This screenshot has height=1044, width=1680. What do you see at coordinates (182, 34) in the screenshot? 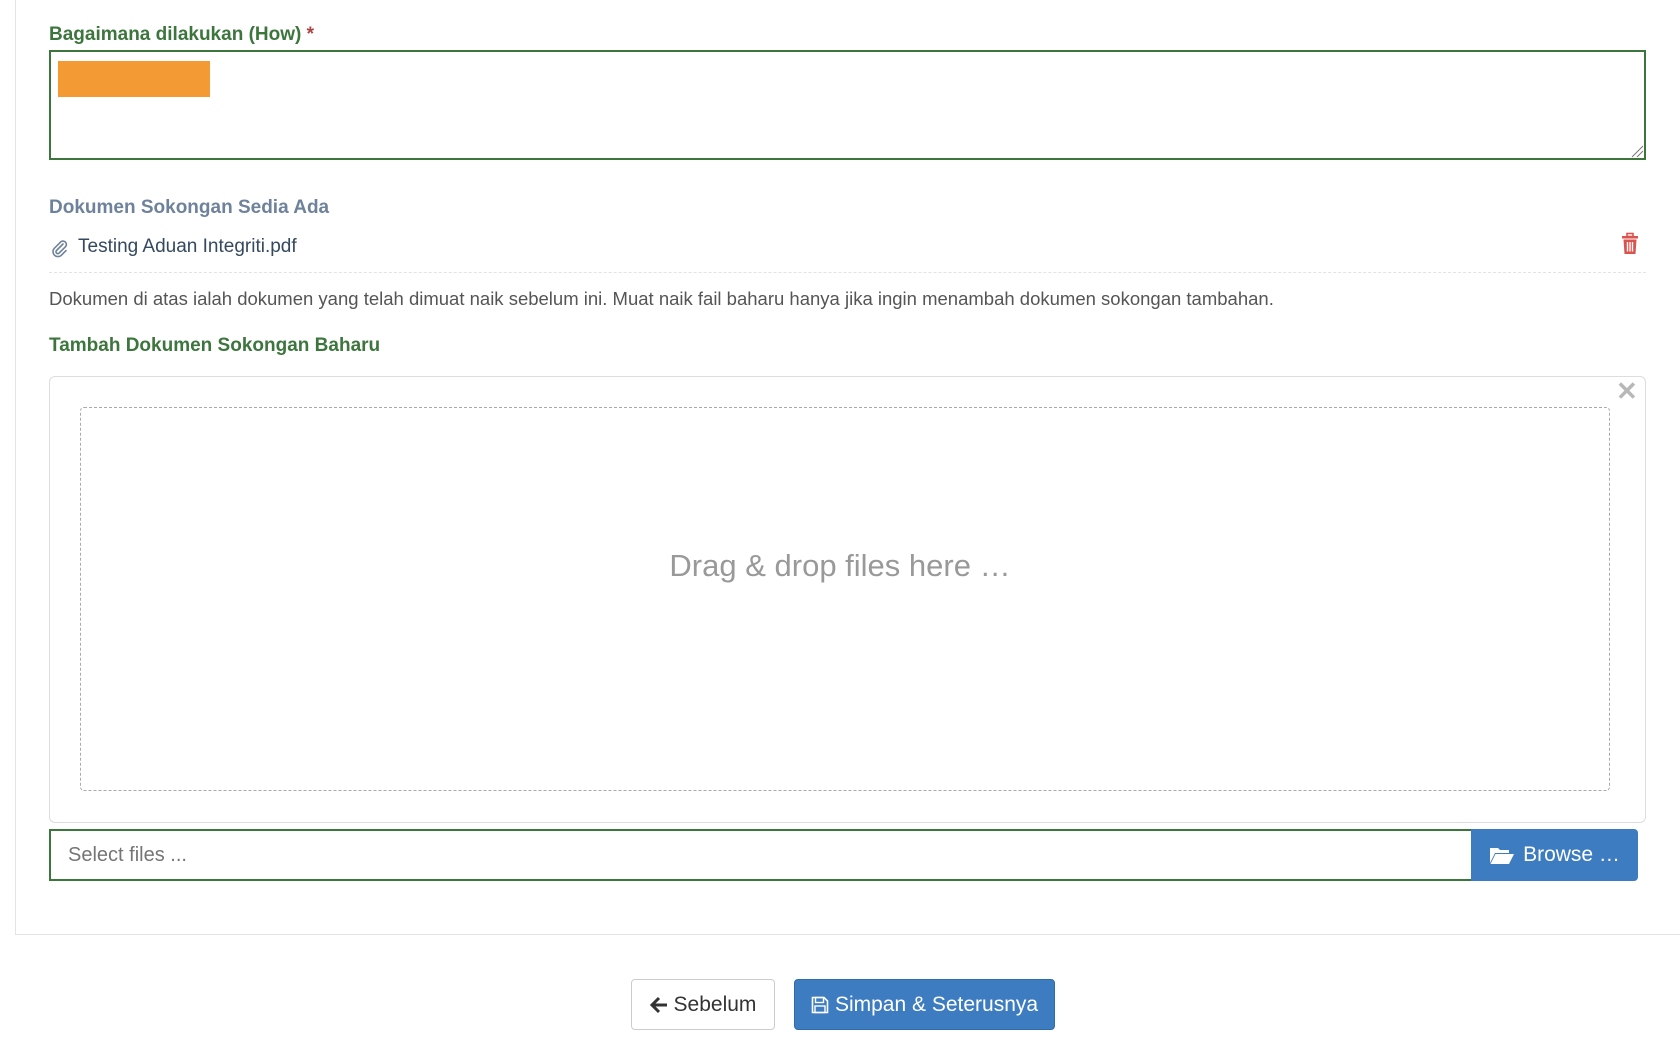
I see `how-field-label: Bagaimana dilakukan (How) *` at bounding box center [182, 34].